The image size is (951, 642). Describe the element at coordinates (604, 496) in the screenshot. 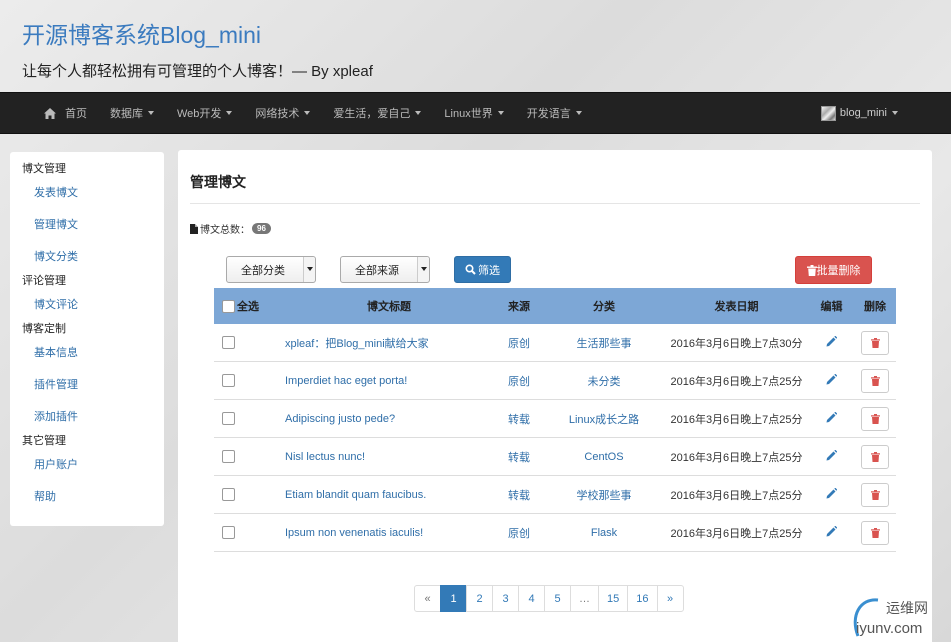

I see `post-category-link: 学校那些事` at that location.